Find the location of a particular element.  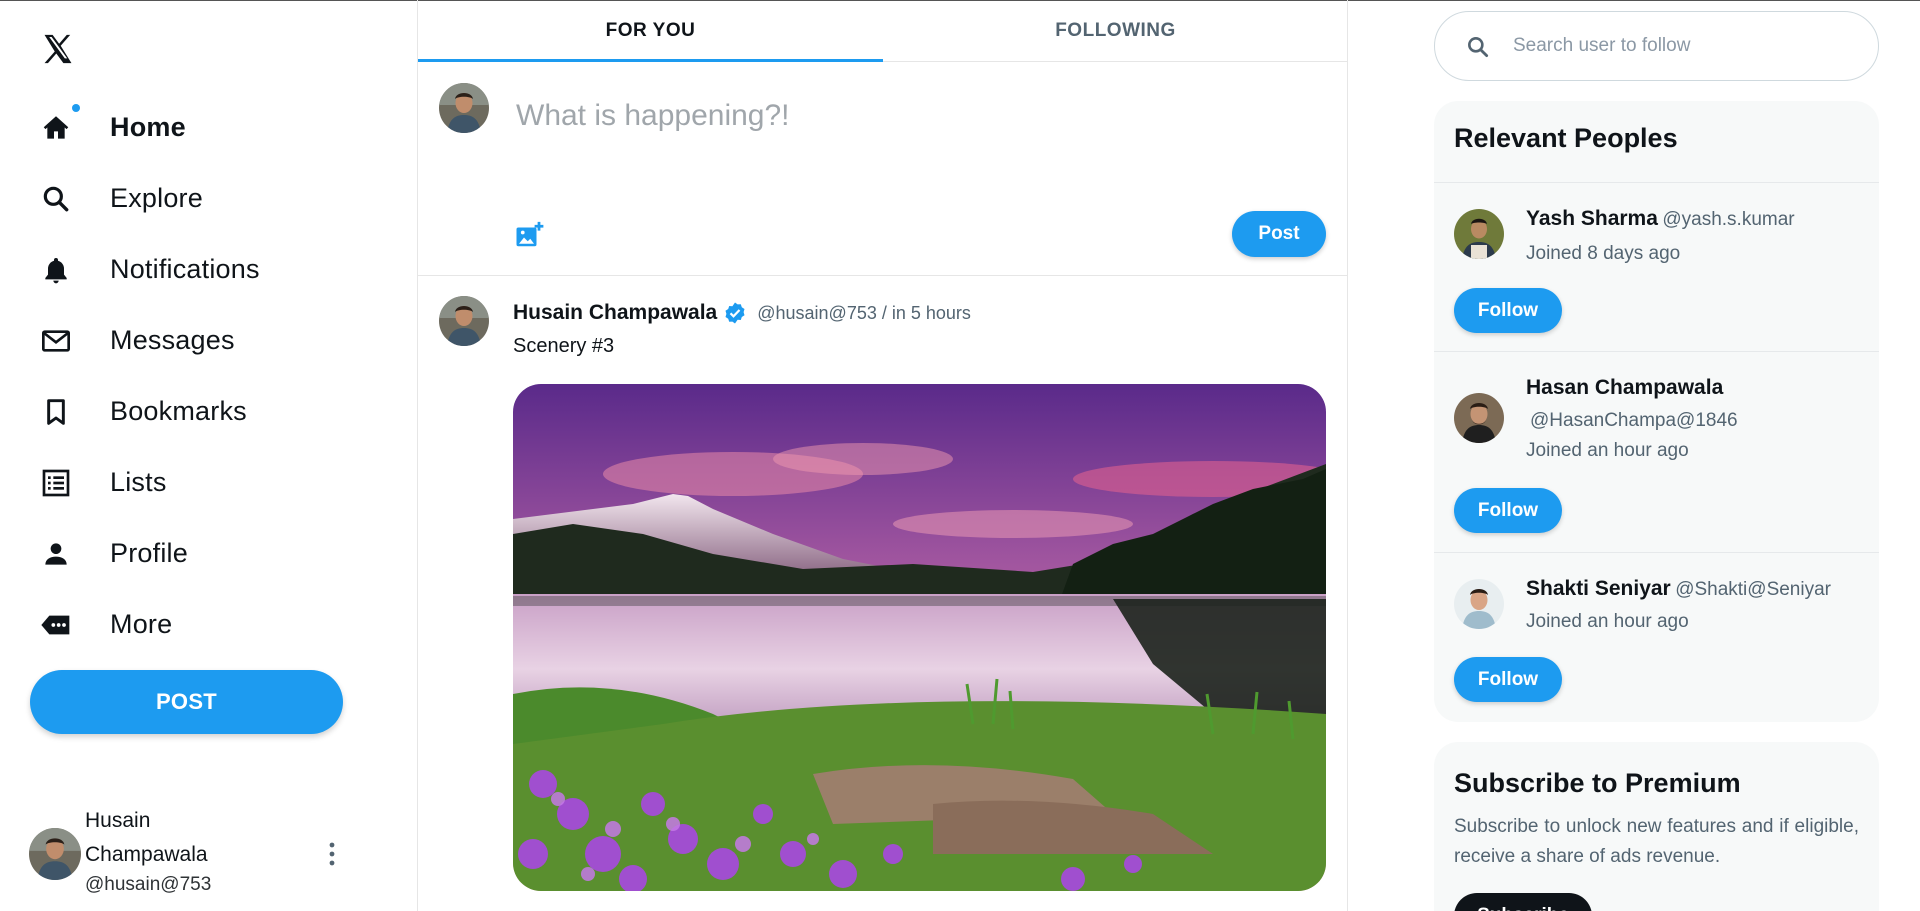

person-name: Shakti Seniyar is located at coordinates (1598, 588).